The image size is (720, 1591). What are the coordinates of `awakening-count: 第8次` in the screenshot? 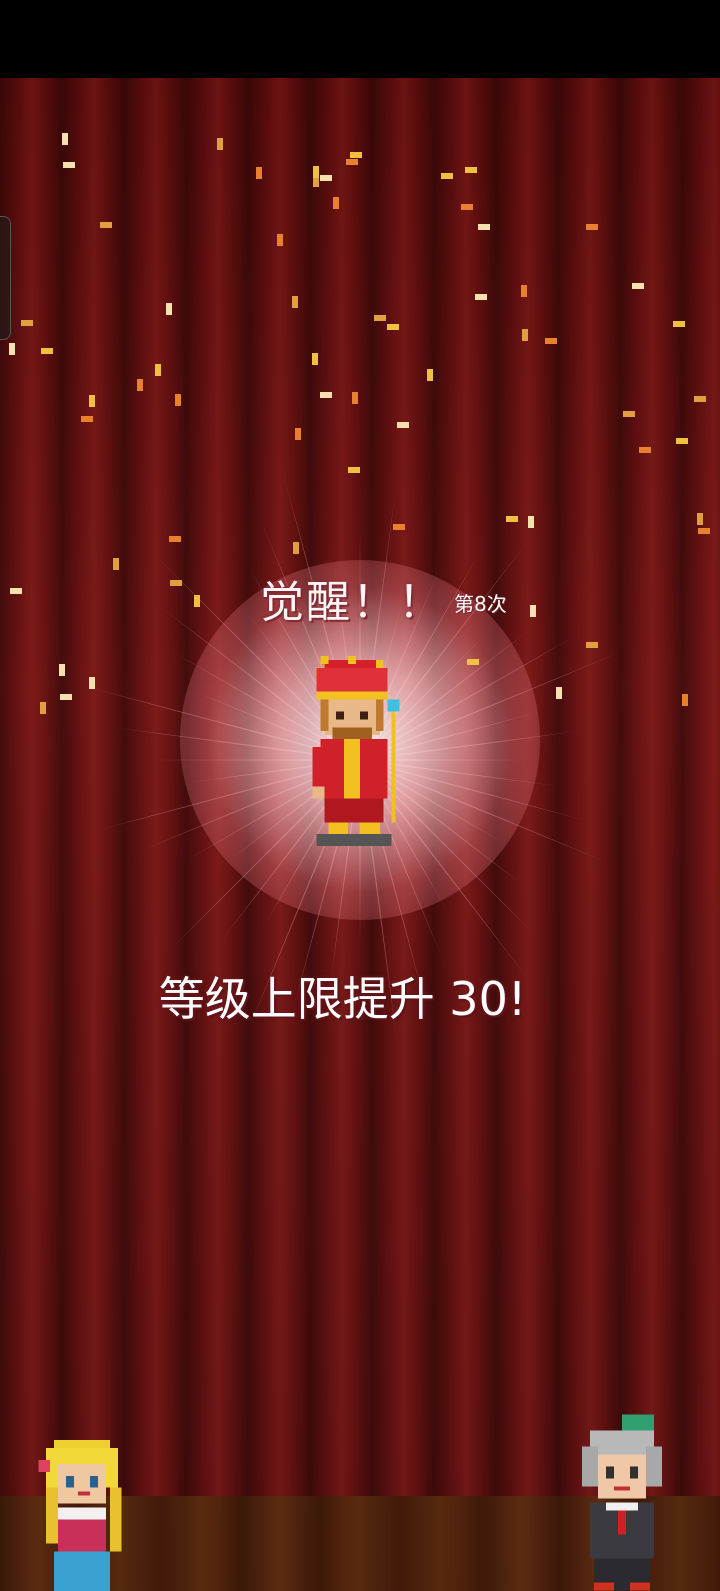 It's located at (480, 604).